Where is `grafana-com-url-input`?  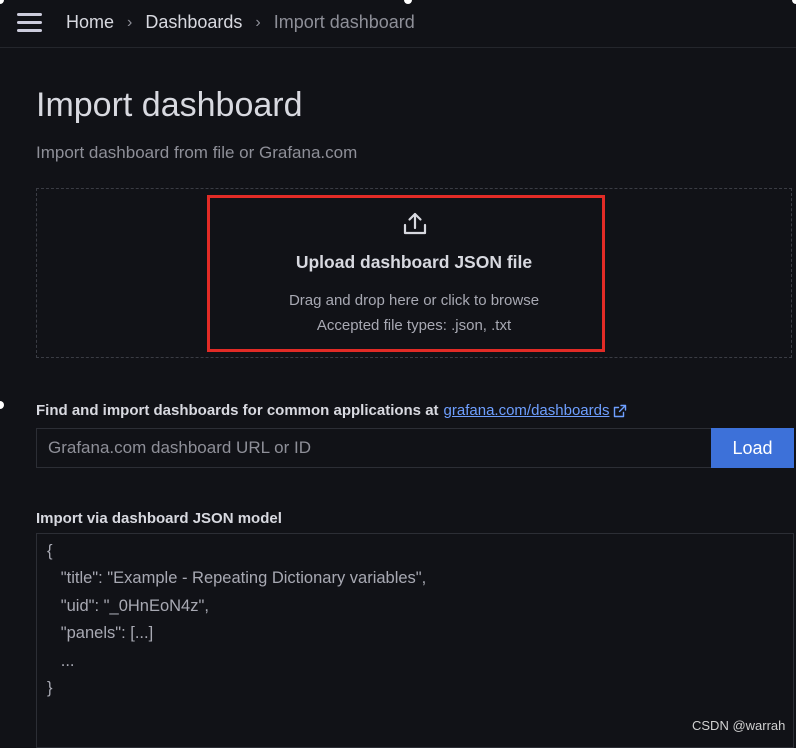
grafana-com-url-input is located at coordinates (374, 448).